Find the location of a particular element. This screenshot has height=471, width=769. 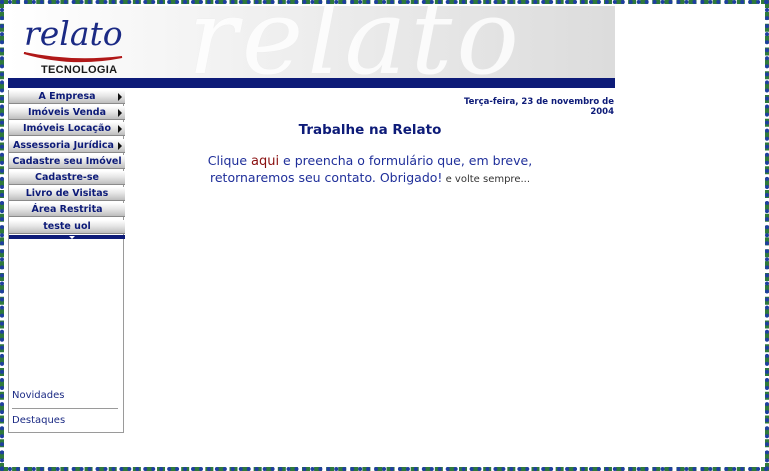

novidades-link: Novidades is located at coordinates (38, 395).